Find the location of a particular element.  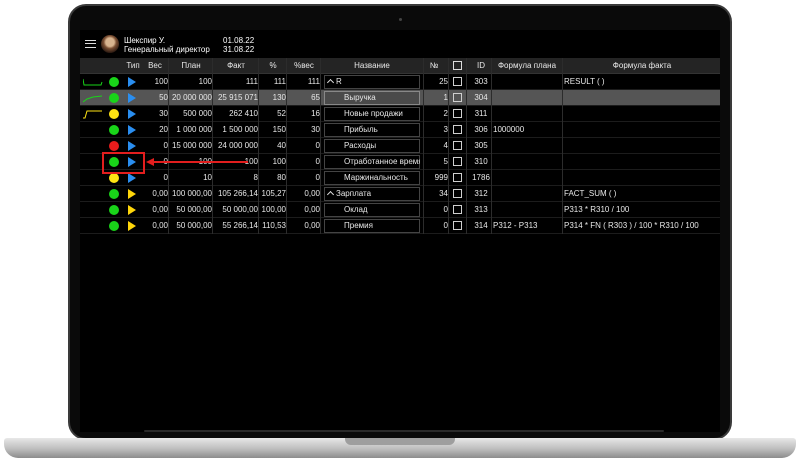

cell-name: Выручка is located at coordinates (372, 98).